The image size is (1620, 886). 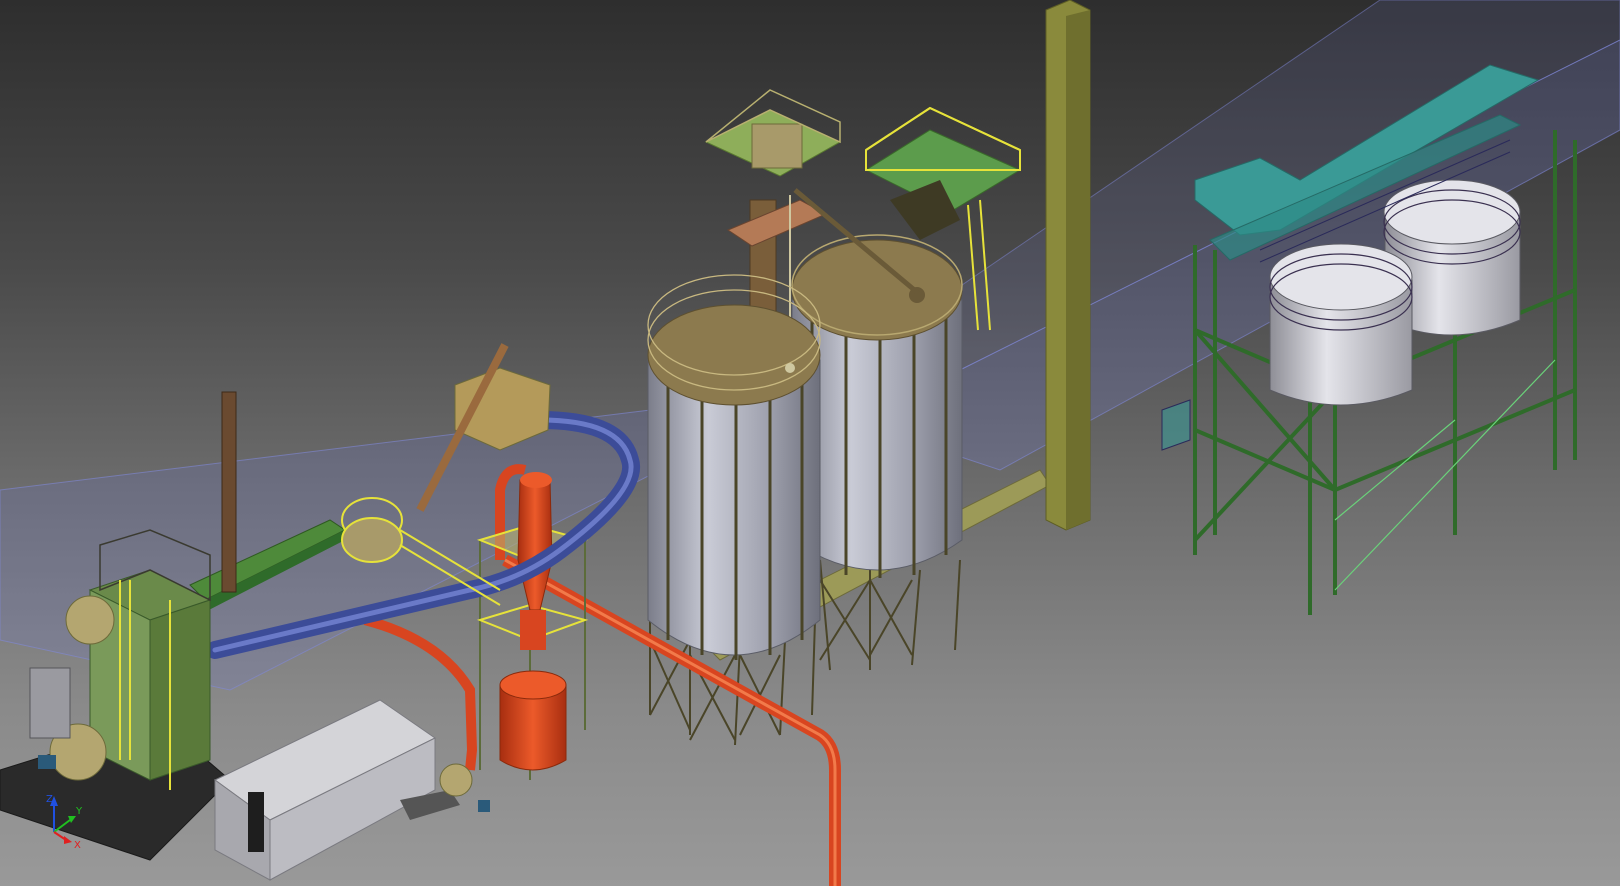 I want to click on exhaust-stack, so click(x=1068, y=265).